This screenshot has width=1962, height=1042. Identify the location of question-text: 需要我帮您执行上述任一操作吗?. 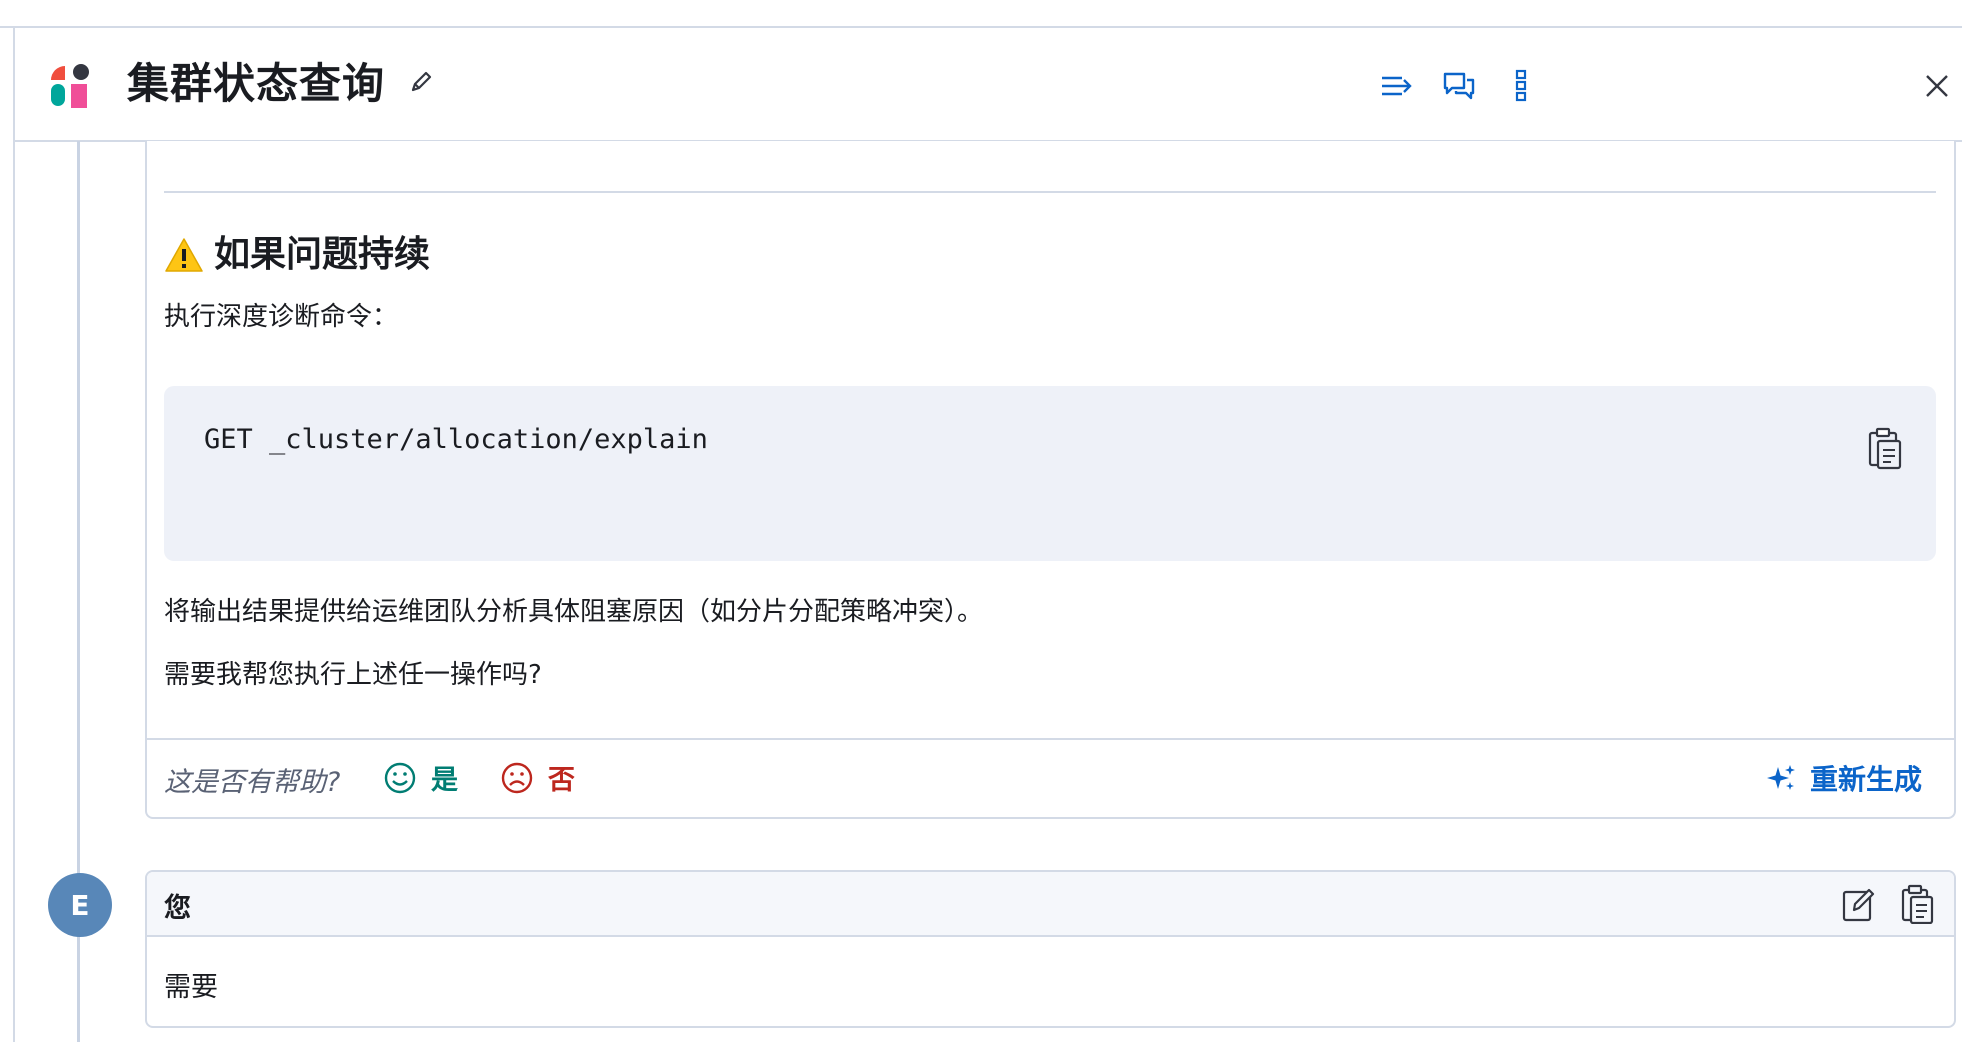
(353, 675).